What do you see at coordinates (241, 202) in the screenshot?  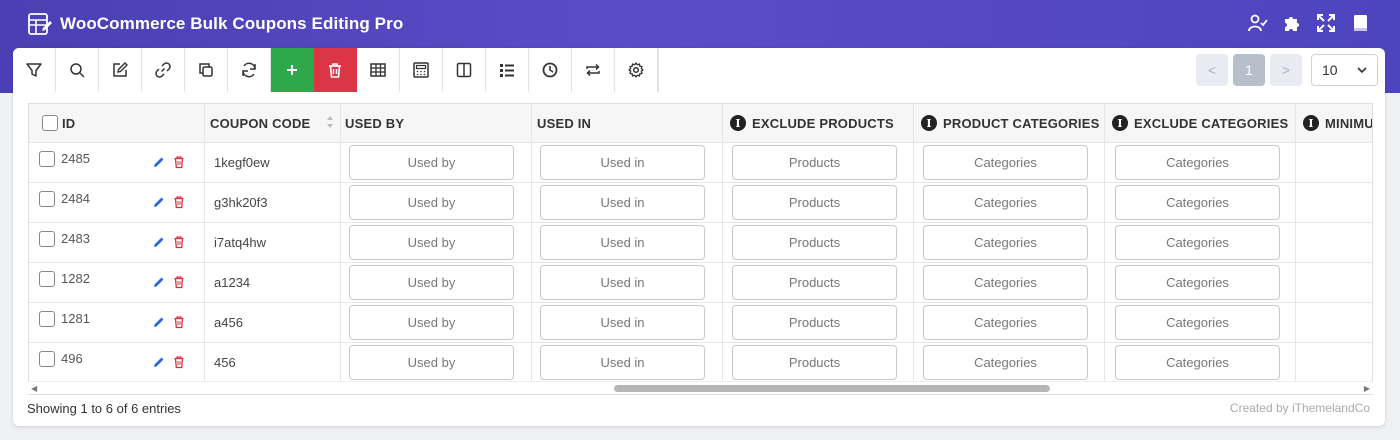 I see `coupon-code: g3hk20f3` at bounding box center [241, 202].